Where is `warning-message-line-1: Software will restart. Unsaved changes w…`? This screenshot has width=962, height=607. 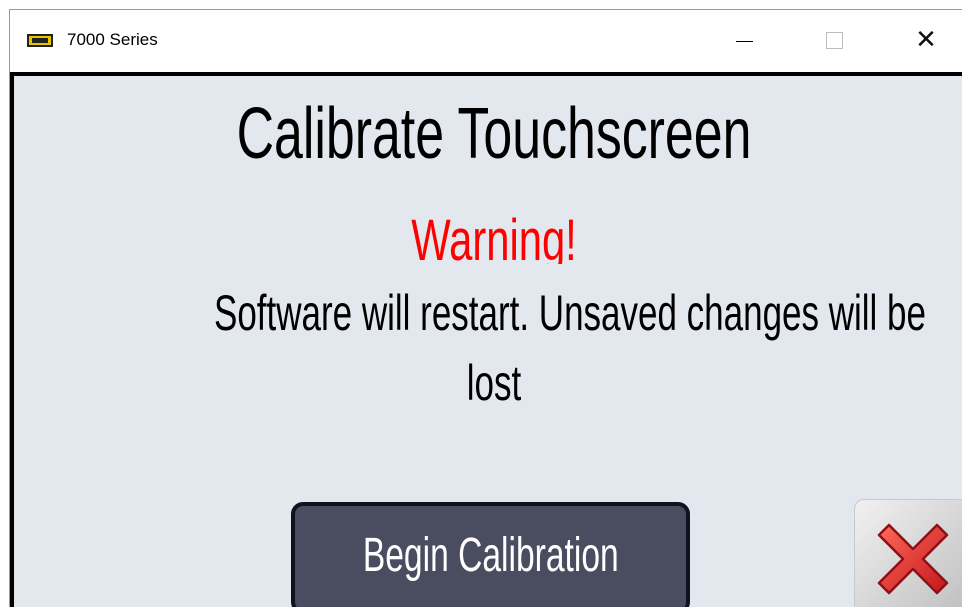 warning-message-line-1: Software will restart. Unsaved changes w… is located at coordinates (570, 313).